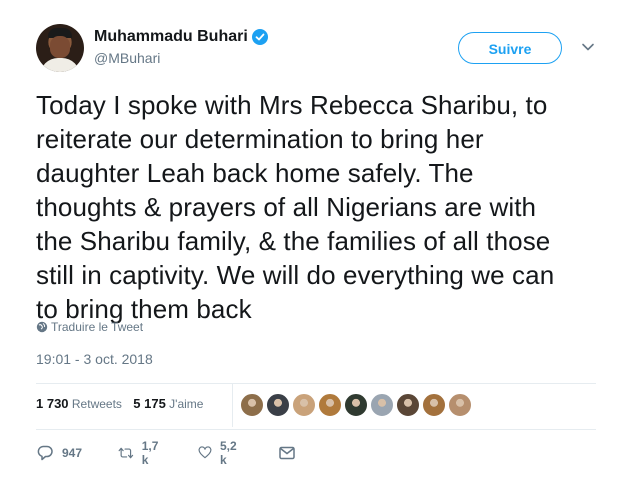 The width and height of the screenshot is (628, 479). I want to click on translate-tweet-link: Traduire le Tweet, so click(89, 327).